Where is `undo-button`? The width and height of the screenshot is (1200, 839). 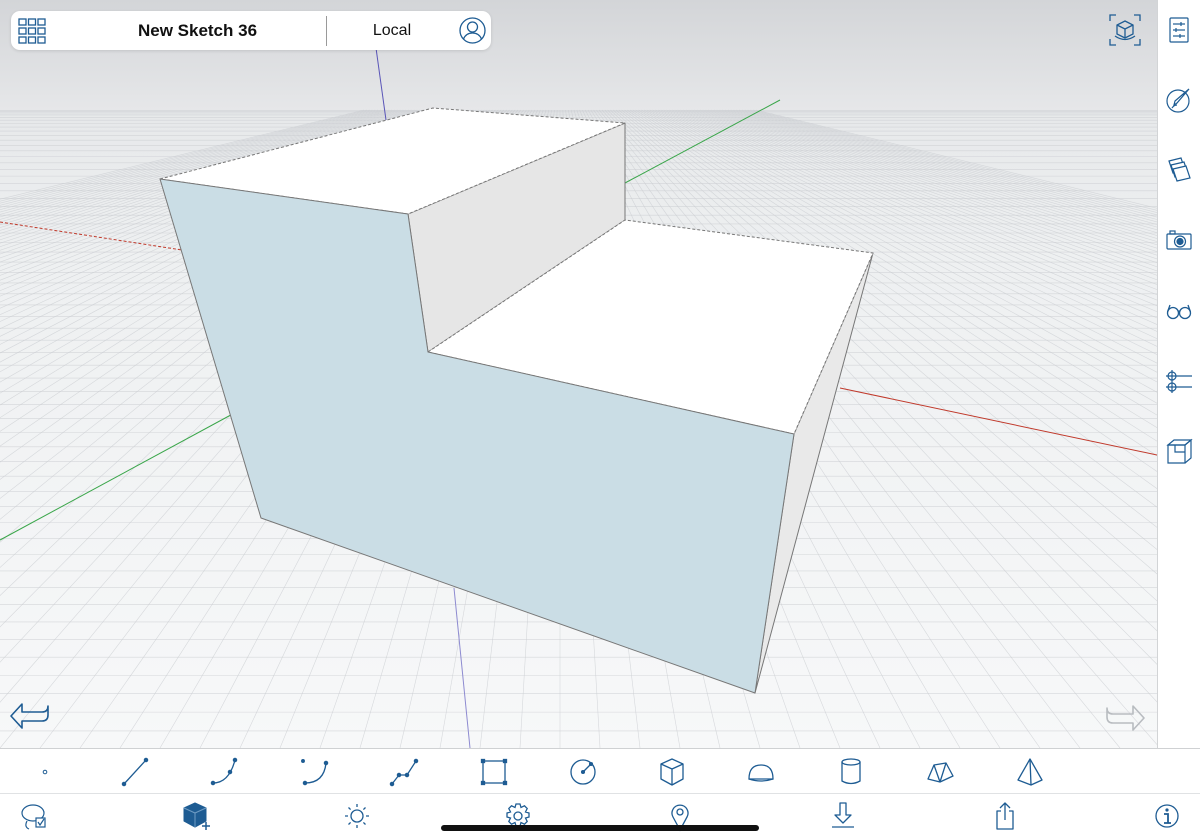 undo-button is located at coordinates (30, 718).